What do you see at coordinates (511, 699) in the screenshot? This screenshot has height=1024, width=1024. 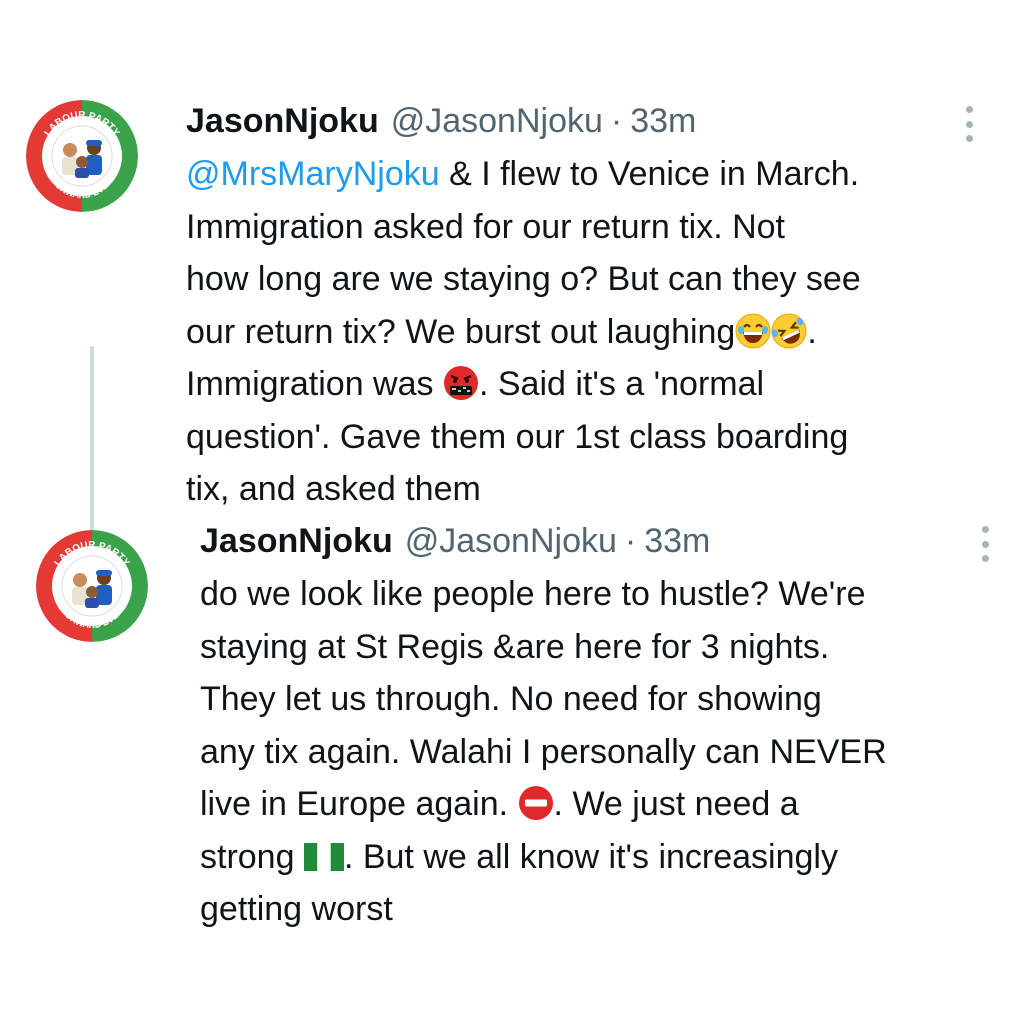 I see `text-line: They let us through. No need for showing` at bounding box center [511, 699].